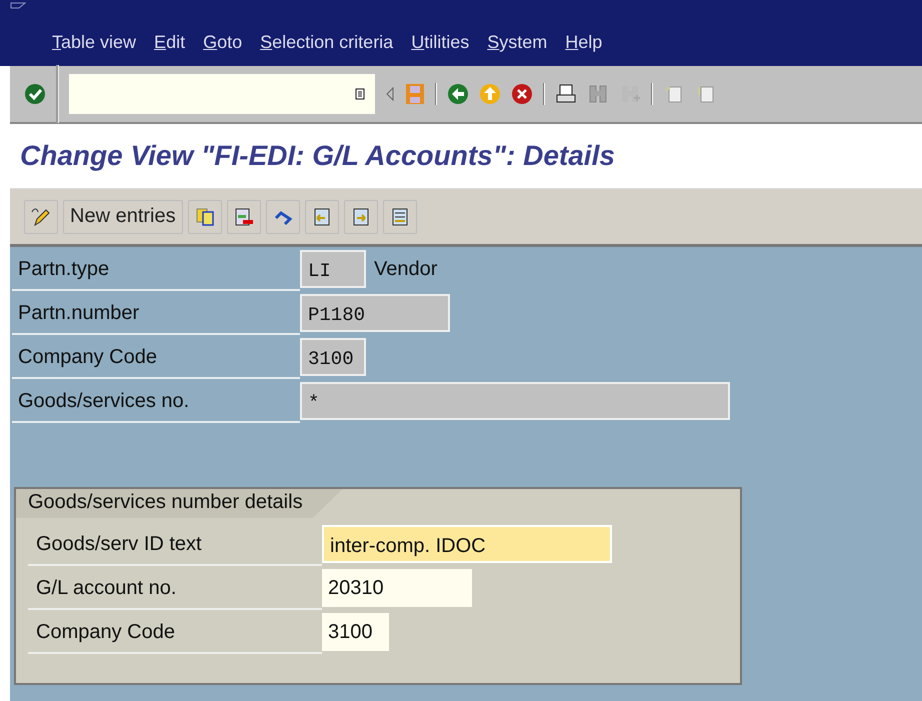 This screenshot has height=701, width=922. What do you see at coordinates (222, 94) in the screenshot?
I see `command-field` at bounding box center [222, 94].